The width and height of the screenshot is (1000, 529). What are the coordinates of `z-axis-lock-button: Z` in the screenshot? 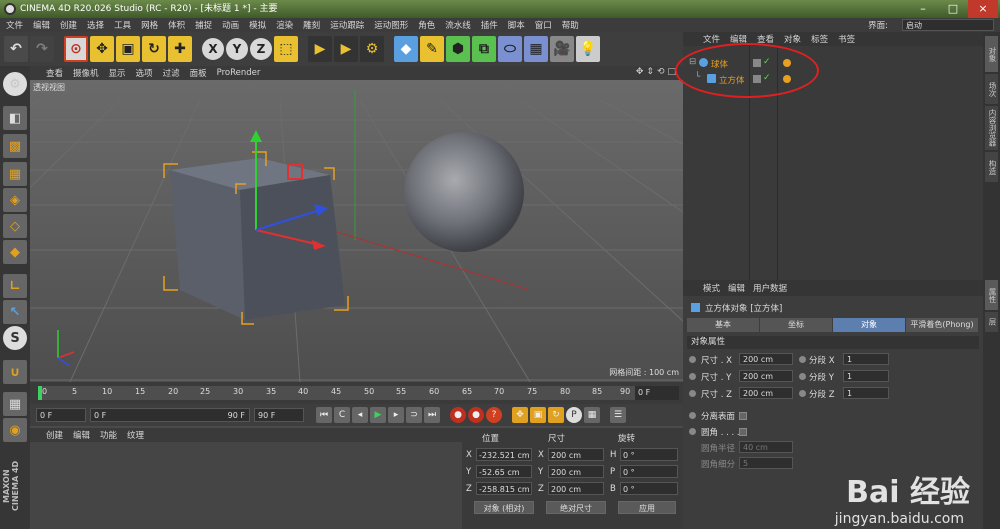 It's located at (261, 49).